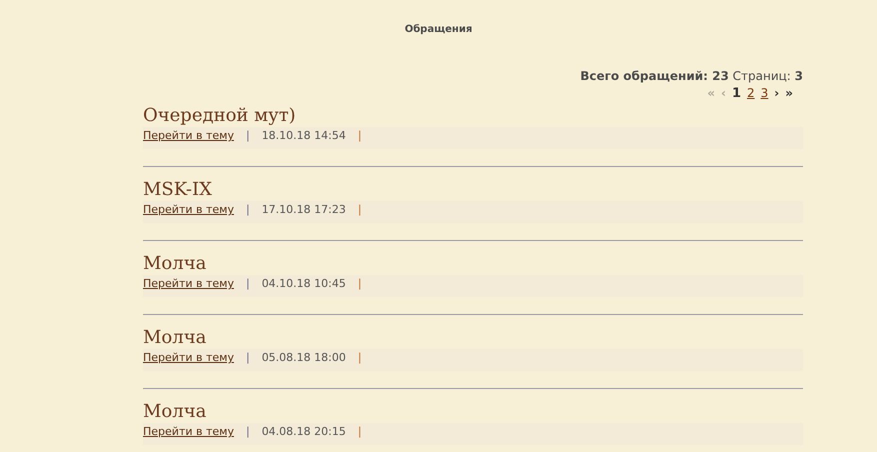  What do you see at coordinates (789, 93) in the screenshot?
I see `pager-arrow: »` at bounding box center [789, 93].